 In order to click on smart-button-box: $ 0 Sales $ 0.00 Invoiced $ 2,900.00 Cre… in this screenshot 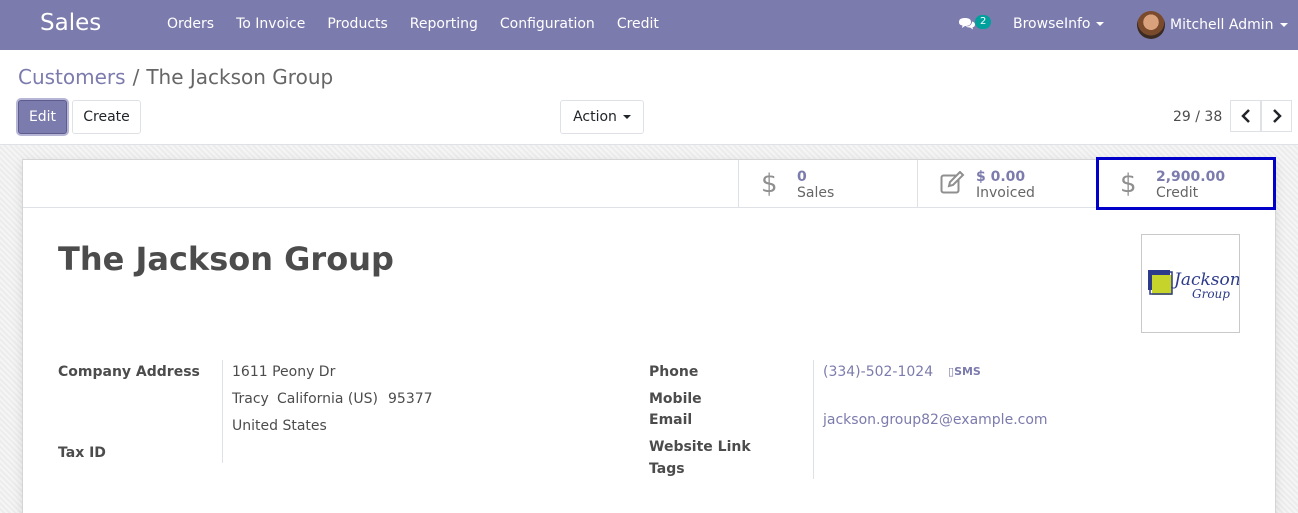, I will do `click(649, 183)`.